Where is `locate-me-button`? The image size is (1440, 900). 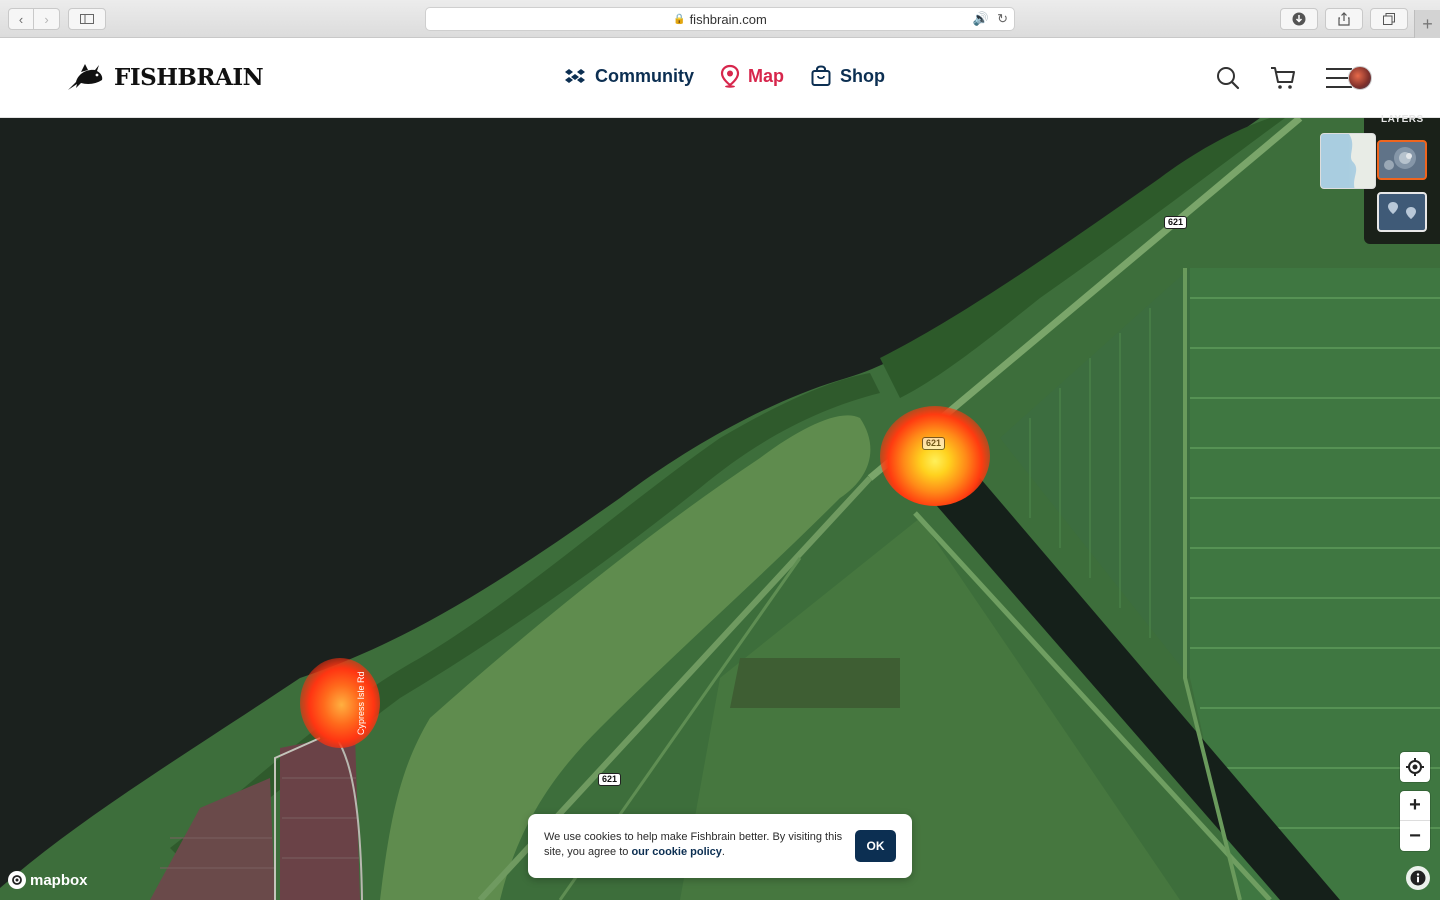
locate-me-button is located at coordinates (1415, 767).